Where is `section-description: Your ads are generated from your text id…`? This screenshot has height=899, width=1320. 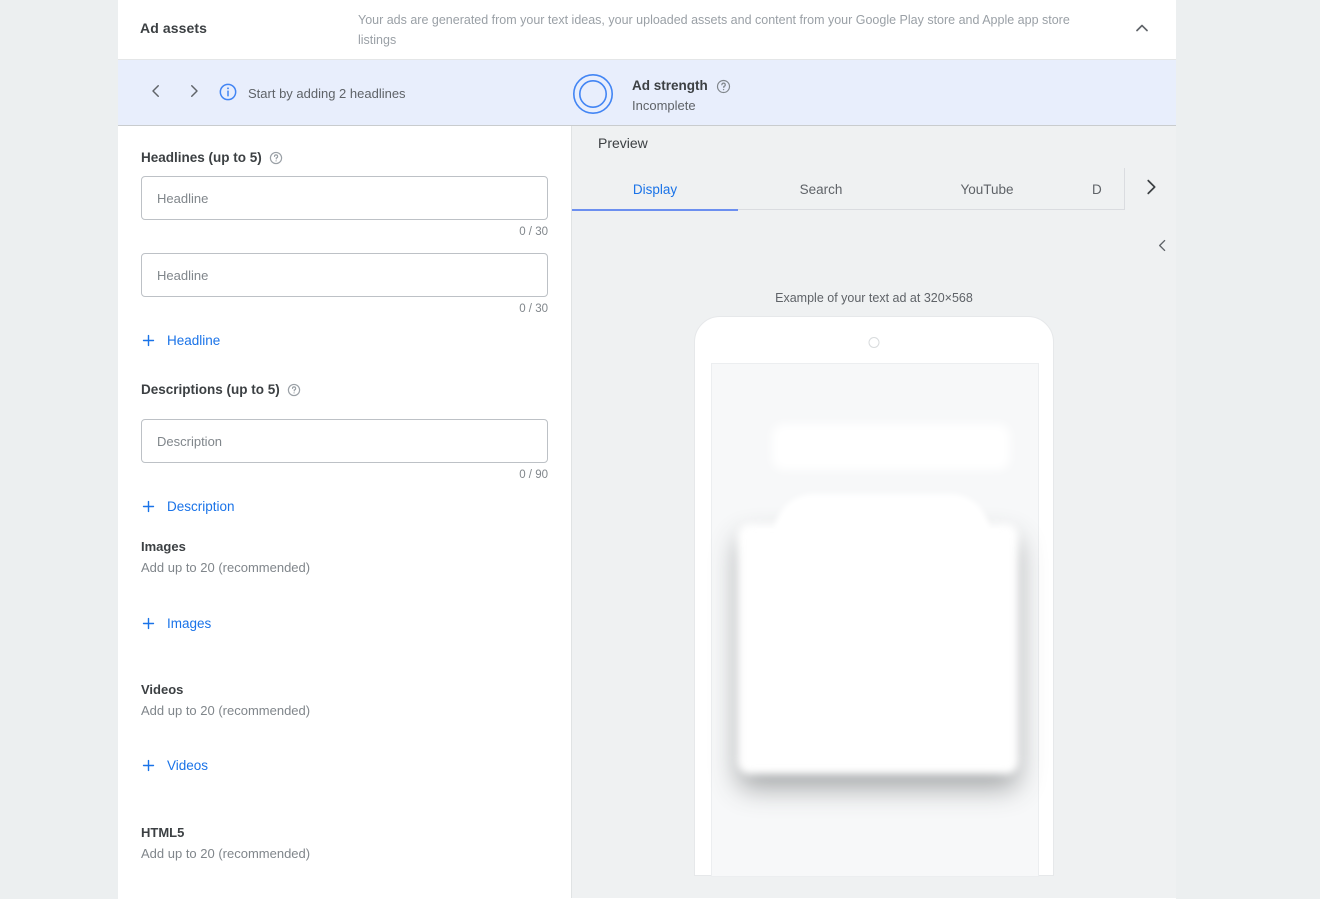
section-description: Your ads are generated from your text id… is located at coordinates (714, 30).